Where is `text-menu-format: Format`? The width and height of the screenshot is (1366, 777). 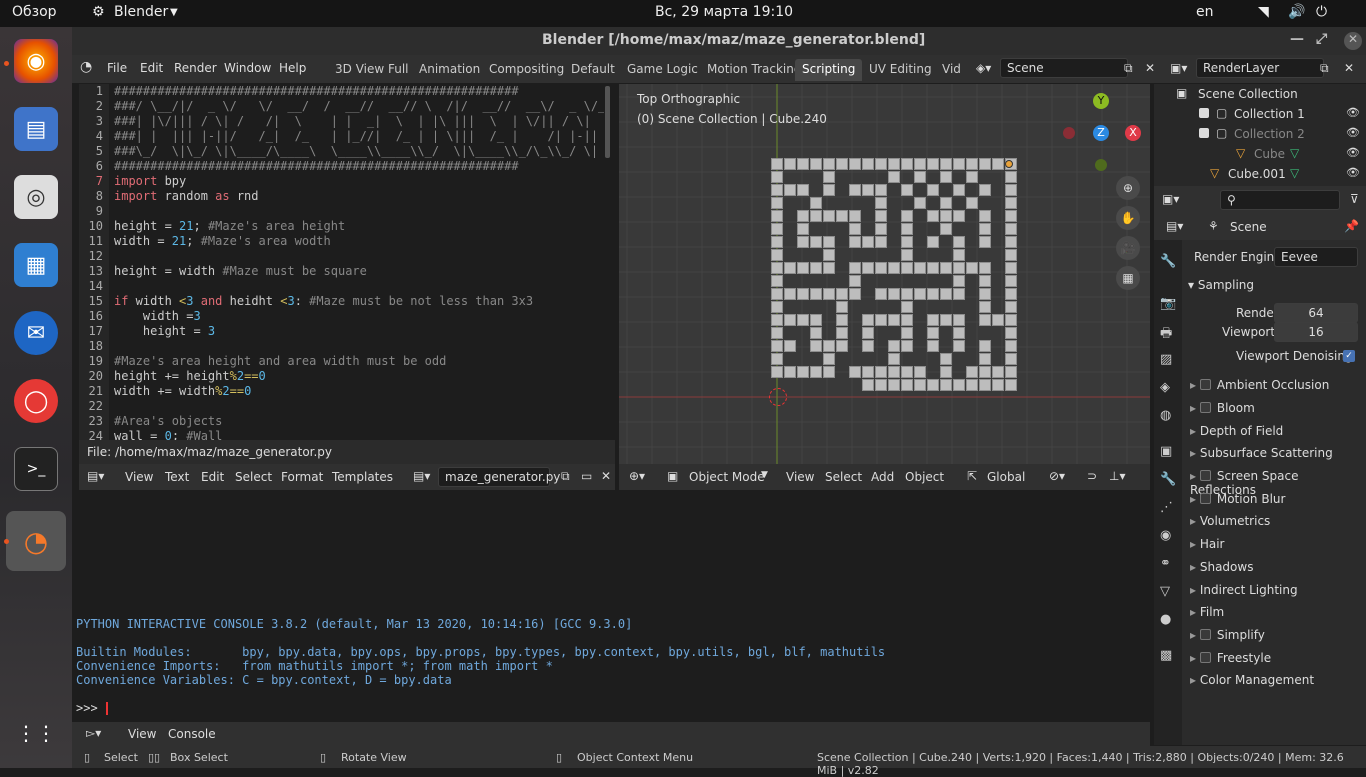
text-menu-format: Format is located at coordinates (302, 477).